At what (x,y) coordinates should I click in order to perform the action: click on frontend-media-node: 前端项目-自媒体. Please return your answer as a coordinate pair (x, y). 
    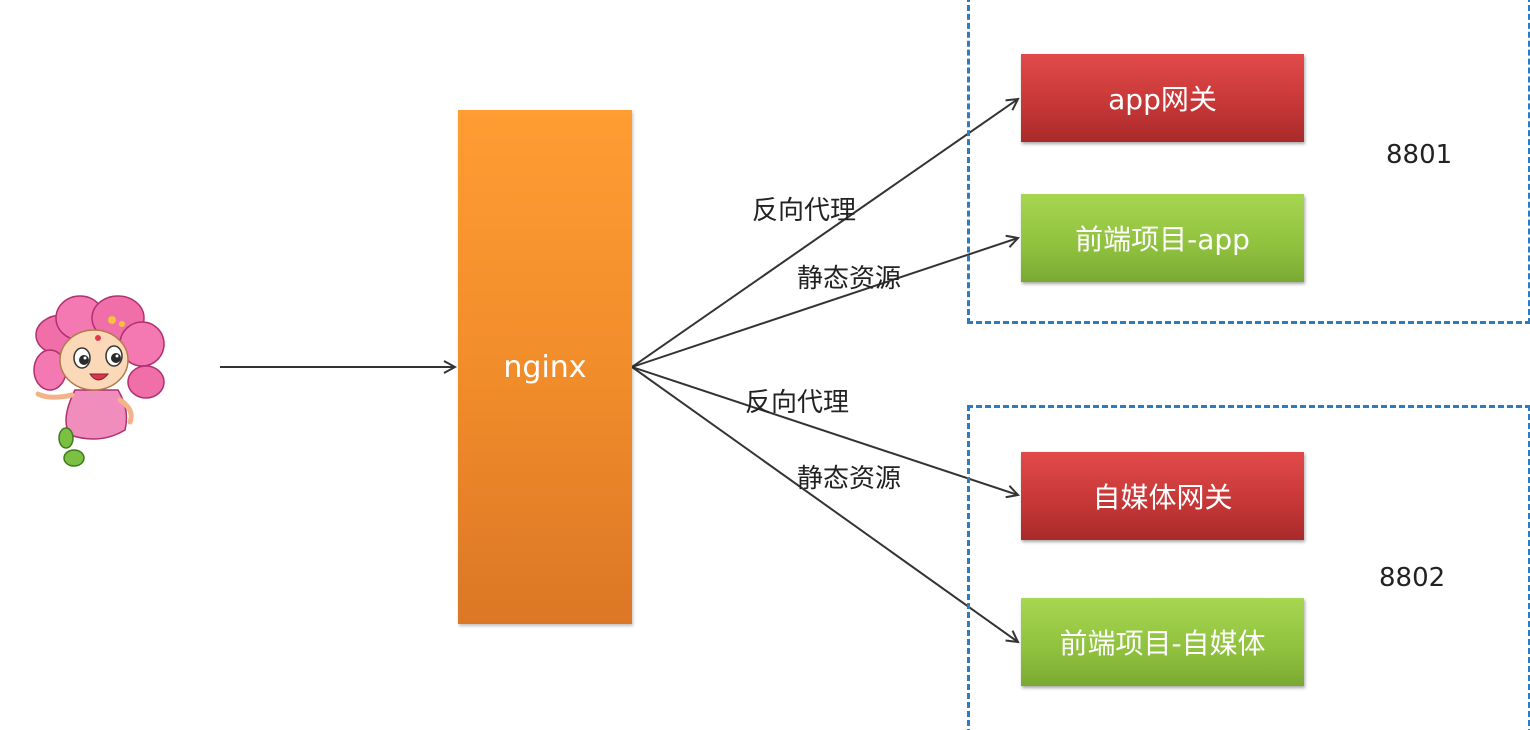
    Looking at the image, I should click on (1162, 642).